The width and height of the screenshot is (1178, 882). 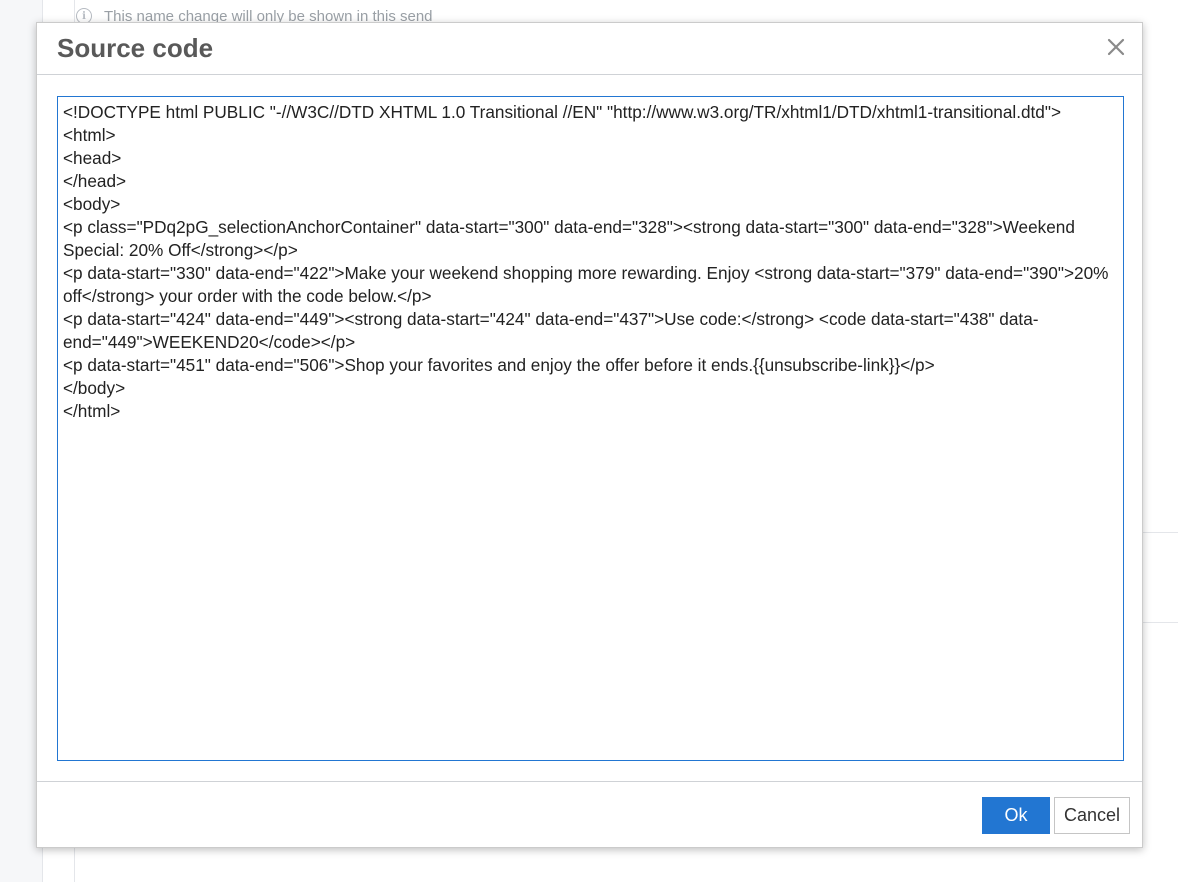 What do you see at coordinates (589, 49) in the screenshot?
I see `dialog-header: Source code` at bounding box center [589, 49].